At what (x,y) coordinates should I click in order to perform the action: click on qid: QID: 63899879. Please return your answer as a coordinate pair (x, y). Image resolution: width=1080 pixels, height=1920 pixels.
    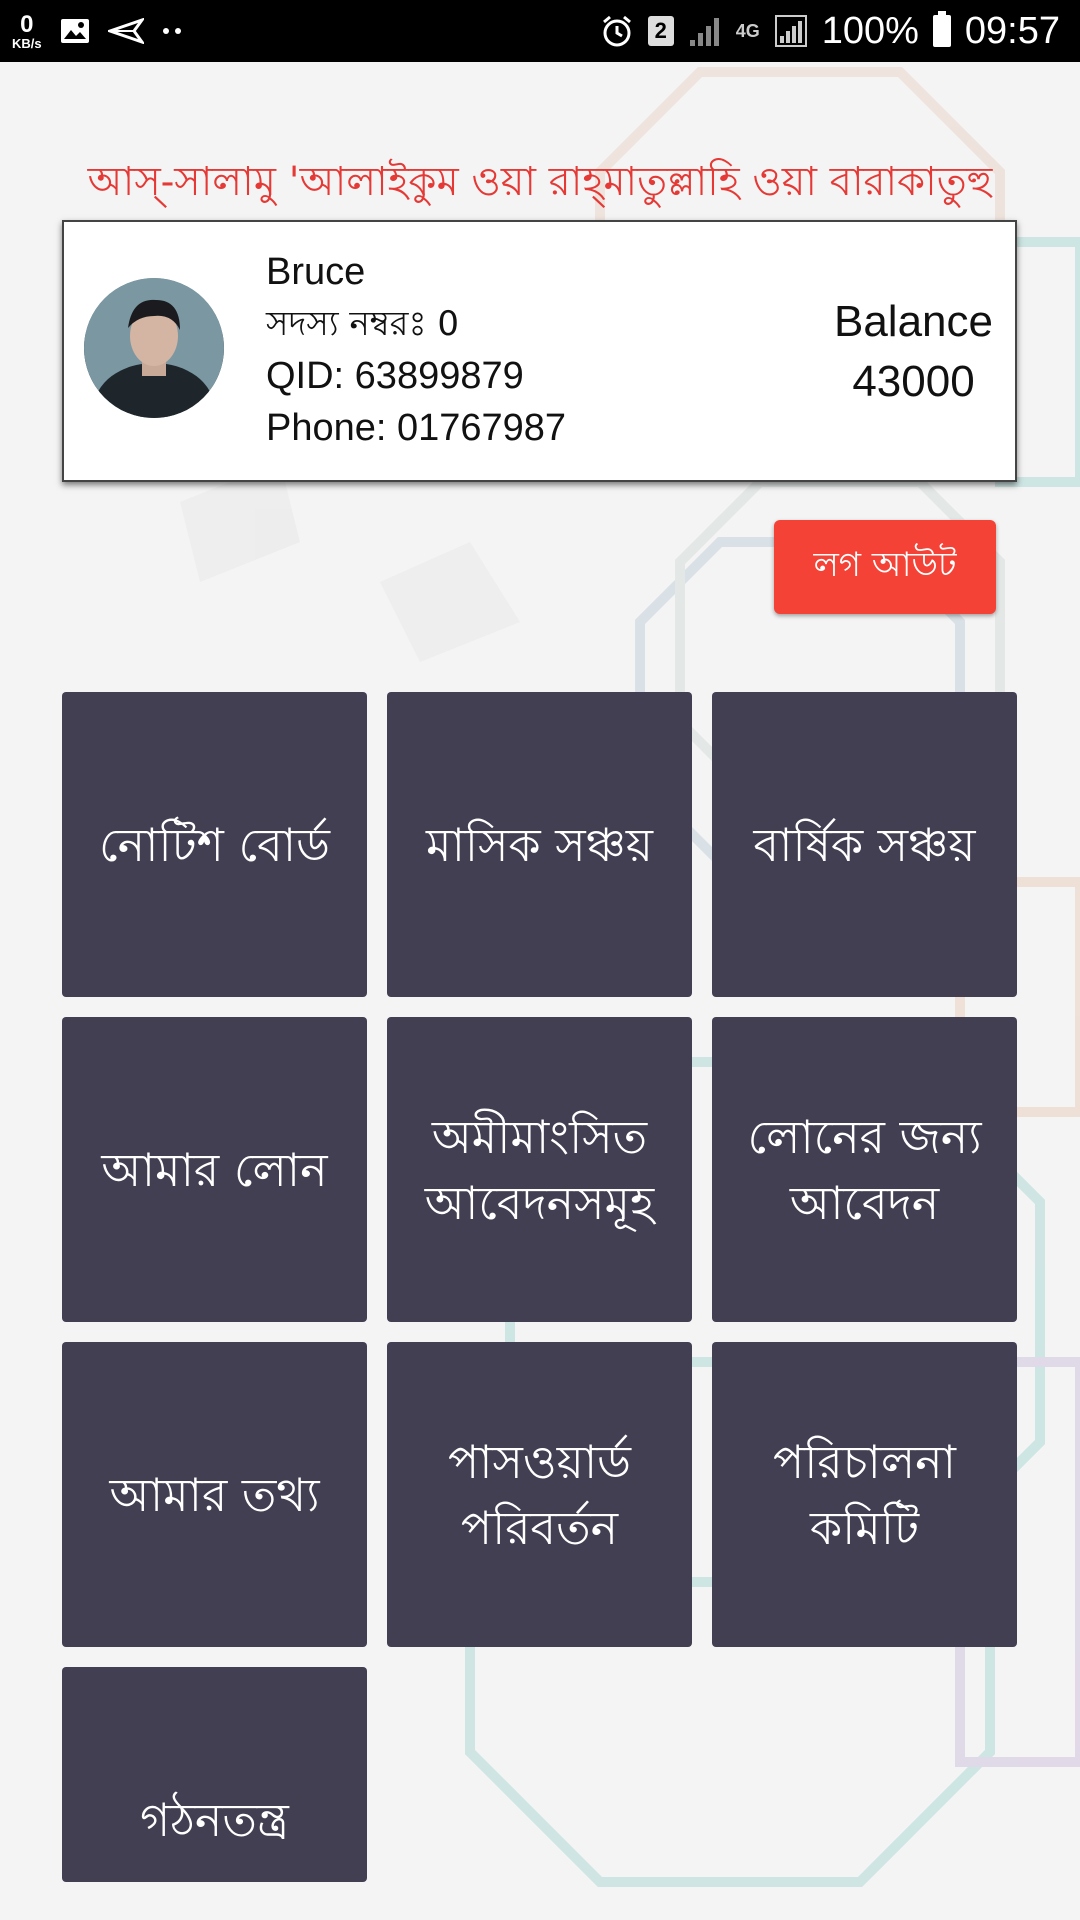
    Looking at the image, I should click on (395, 376).